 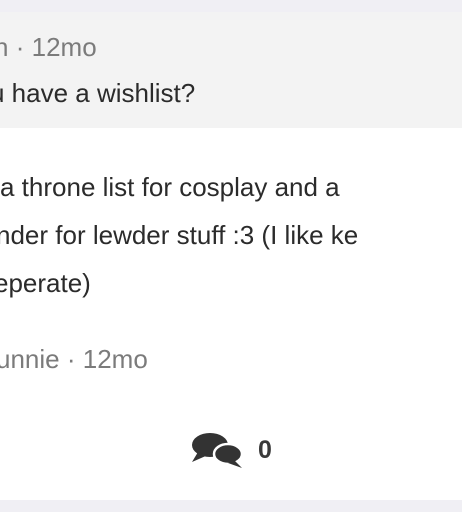 I want to click on question-text: u have a wishlist?, so click(x=98, y=93).